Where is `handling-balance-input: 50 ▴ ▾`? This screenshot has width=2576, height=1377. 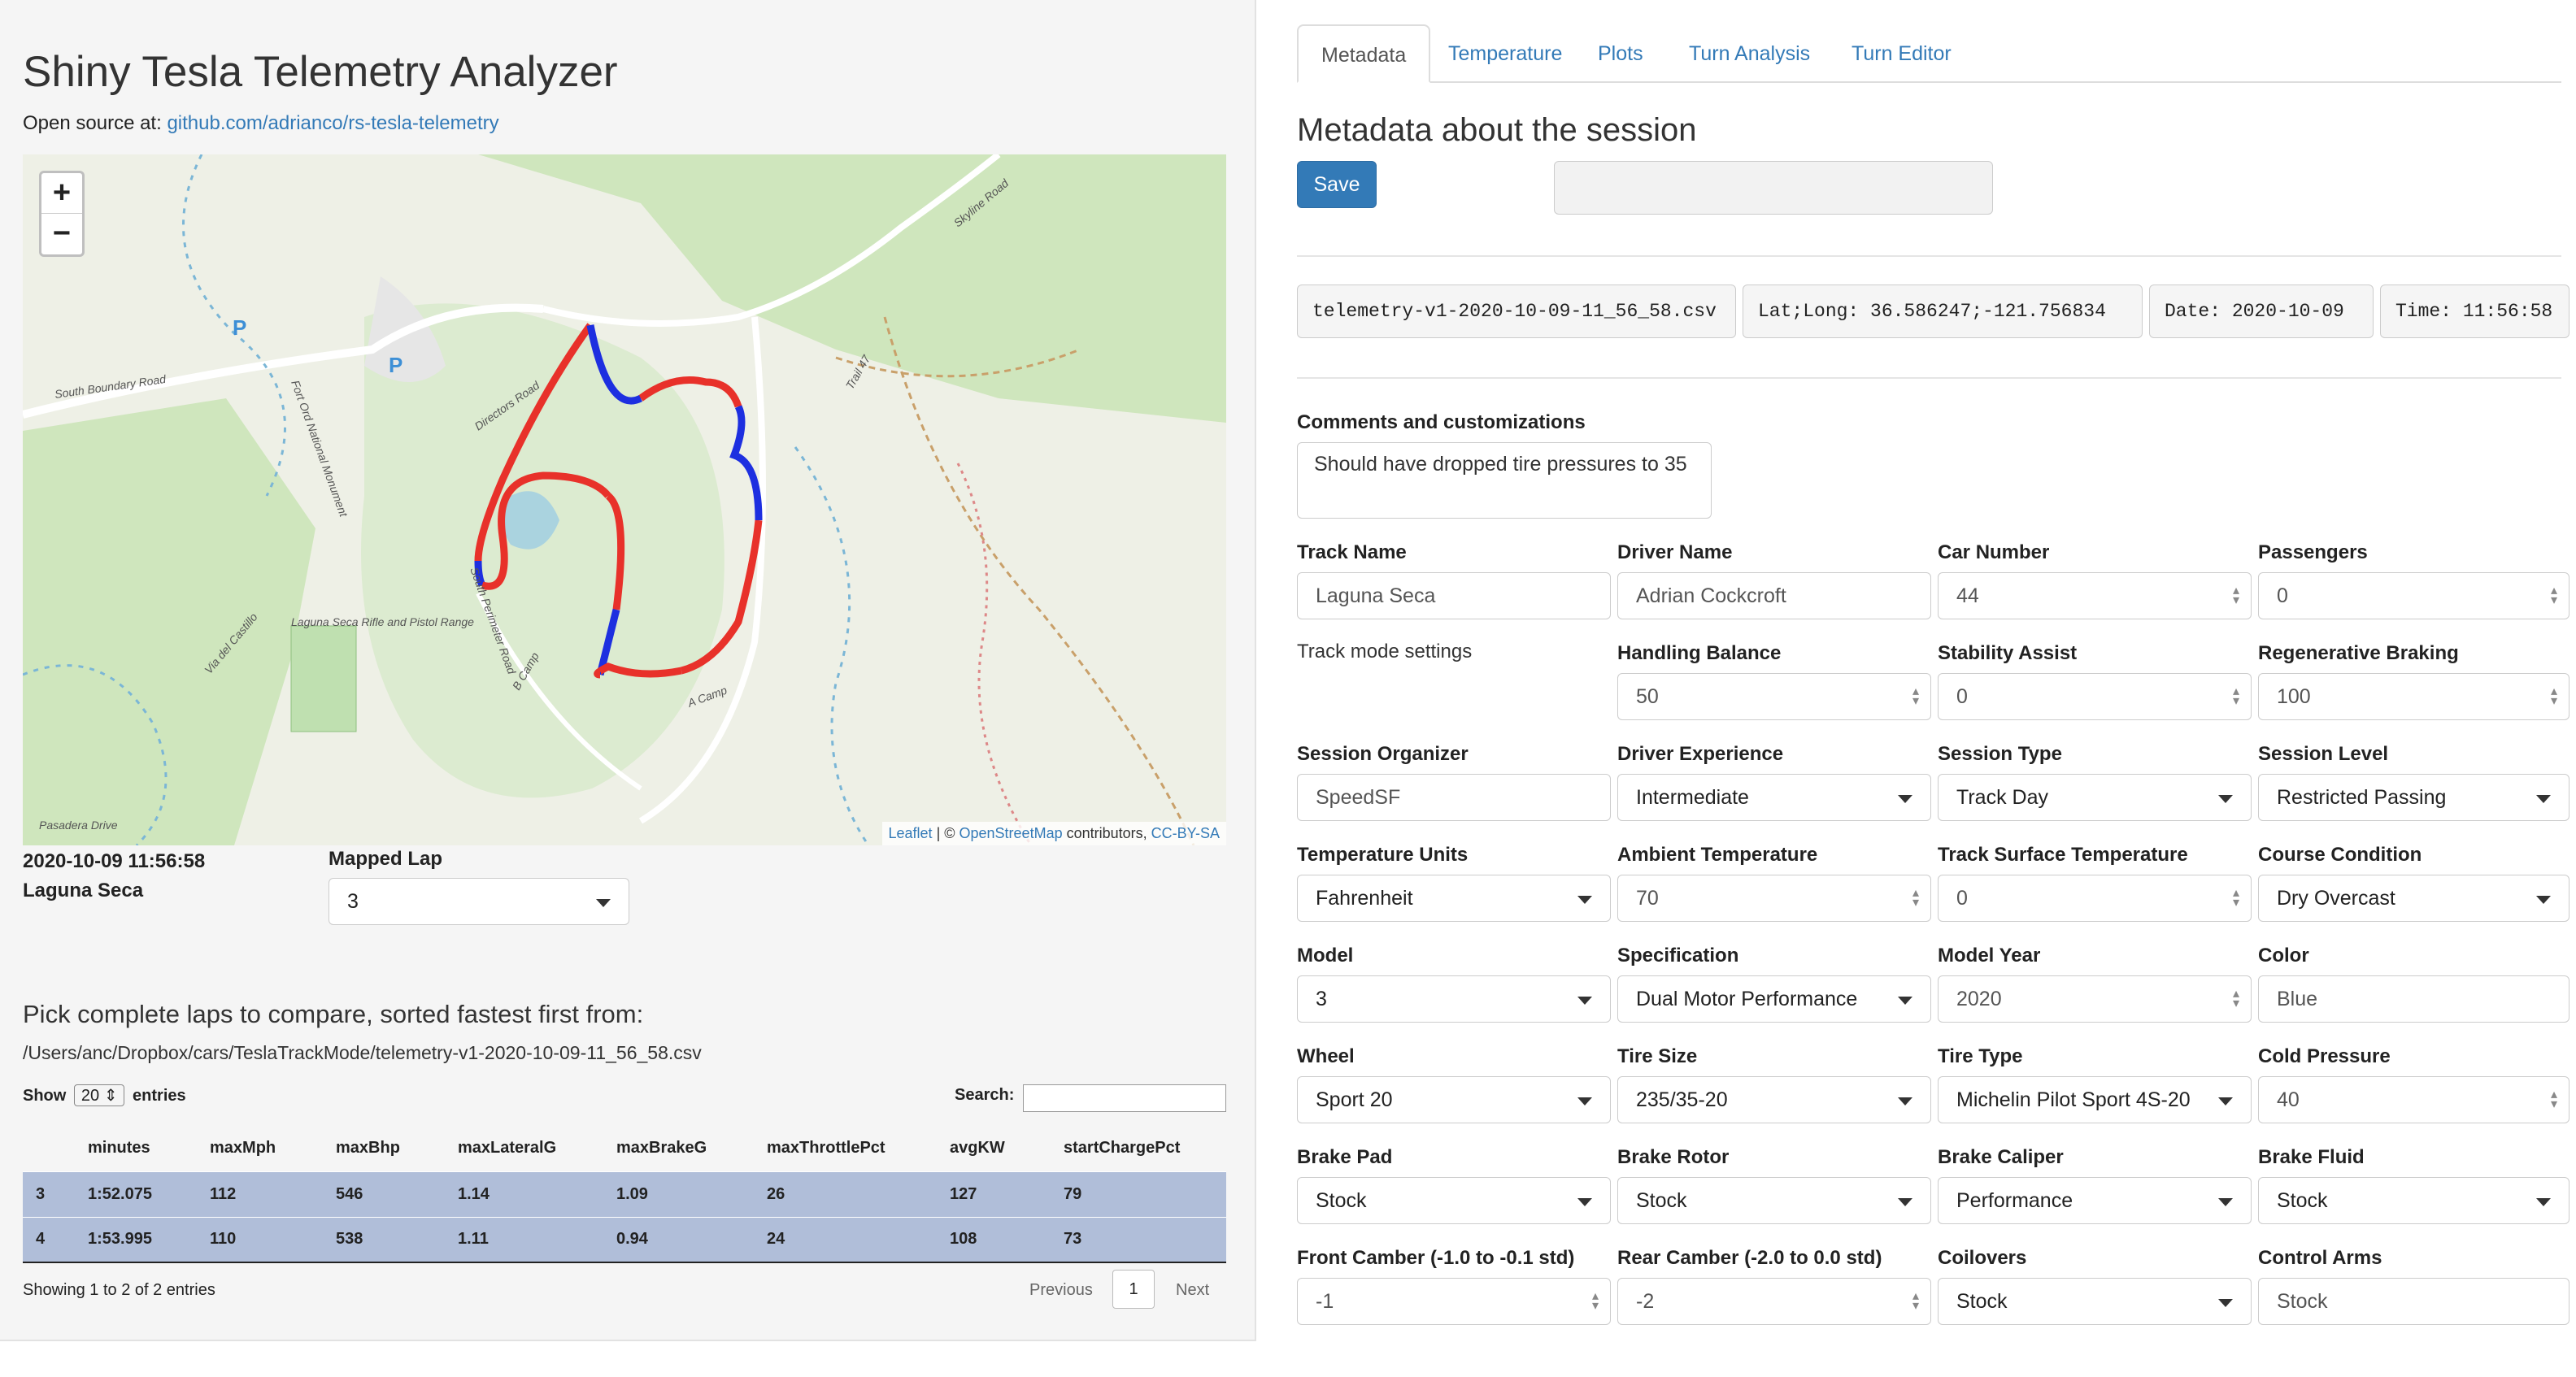
handling-balance-input: 50 ▴ ▾ is located at coordinates (1774, 696).